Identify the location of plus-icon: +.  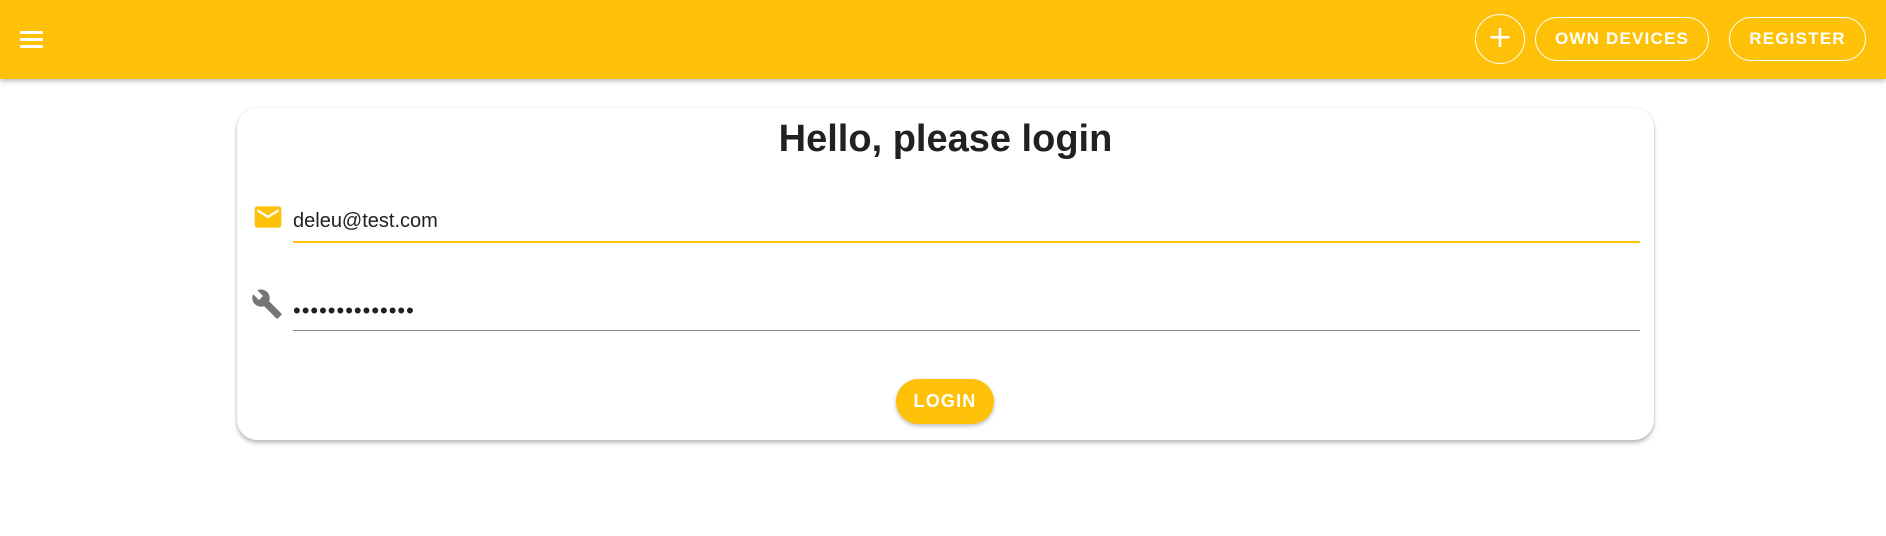
(1500, 37).